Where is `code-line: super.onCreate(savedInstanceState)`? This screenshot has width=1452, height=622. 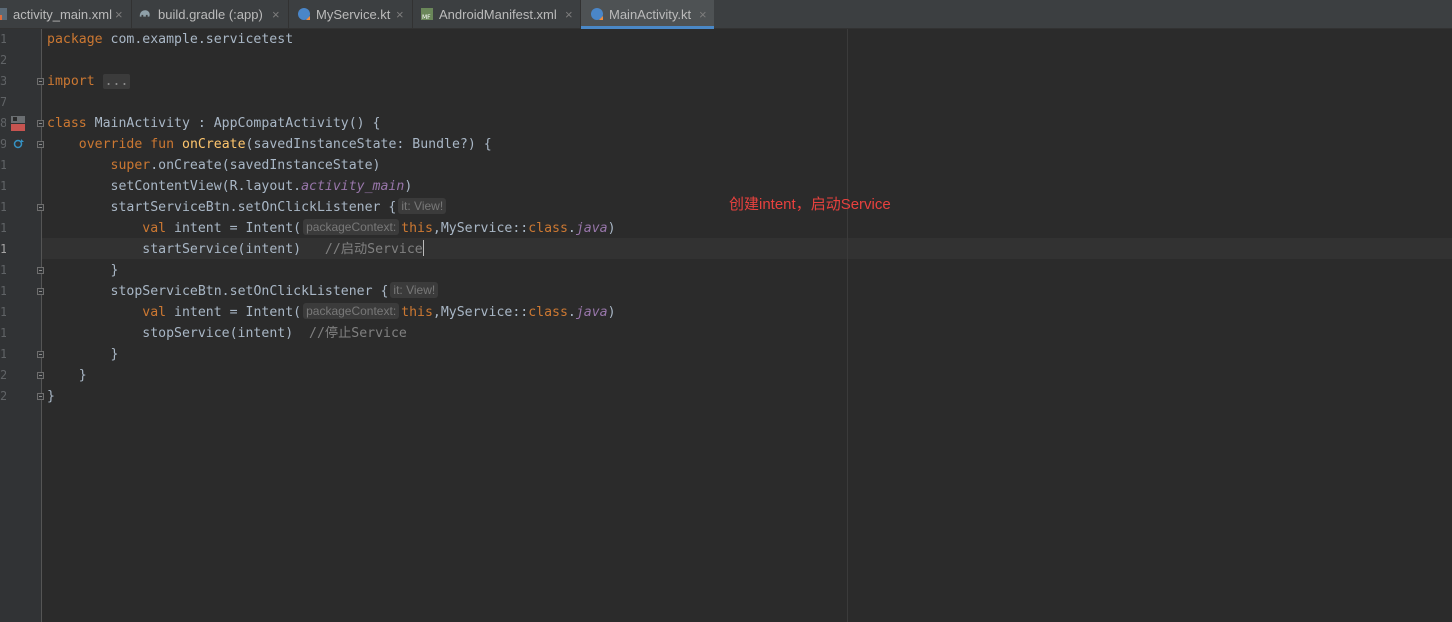 code-line: super.onCreate(savedInstanceState) is located at coordinates (214, 165).